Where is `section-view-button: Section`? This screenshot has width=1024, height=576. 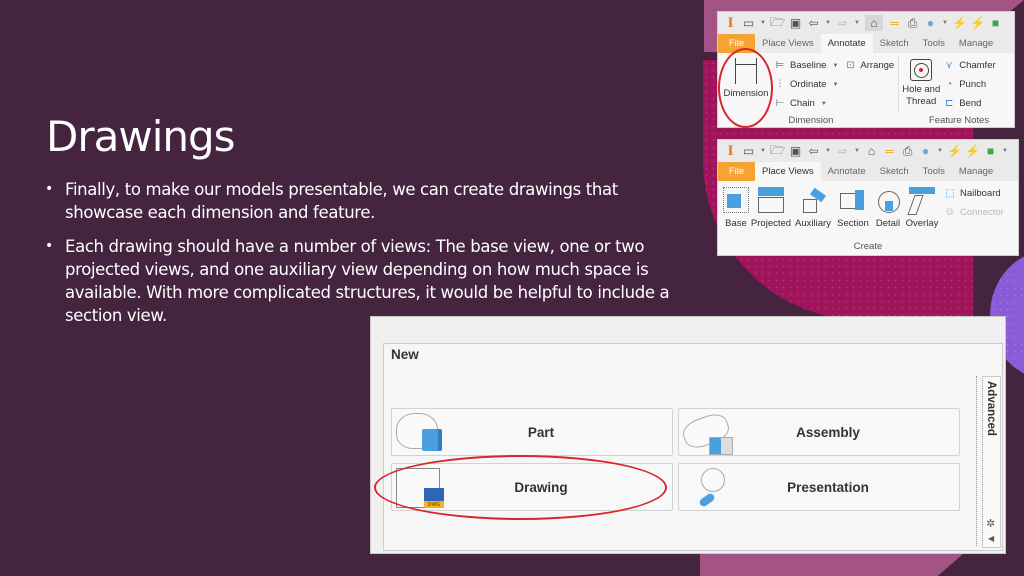
section-view-button: Section is located at coordinates (853, 211).